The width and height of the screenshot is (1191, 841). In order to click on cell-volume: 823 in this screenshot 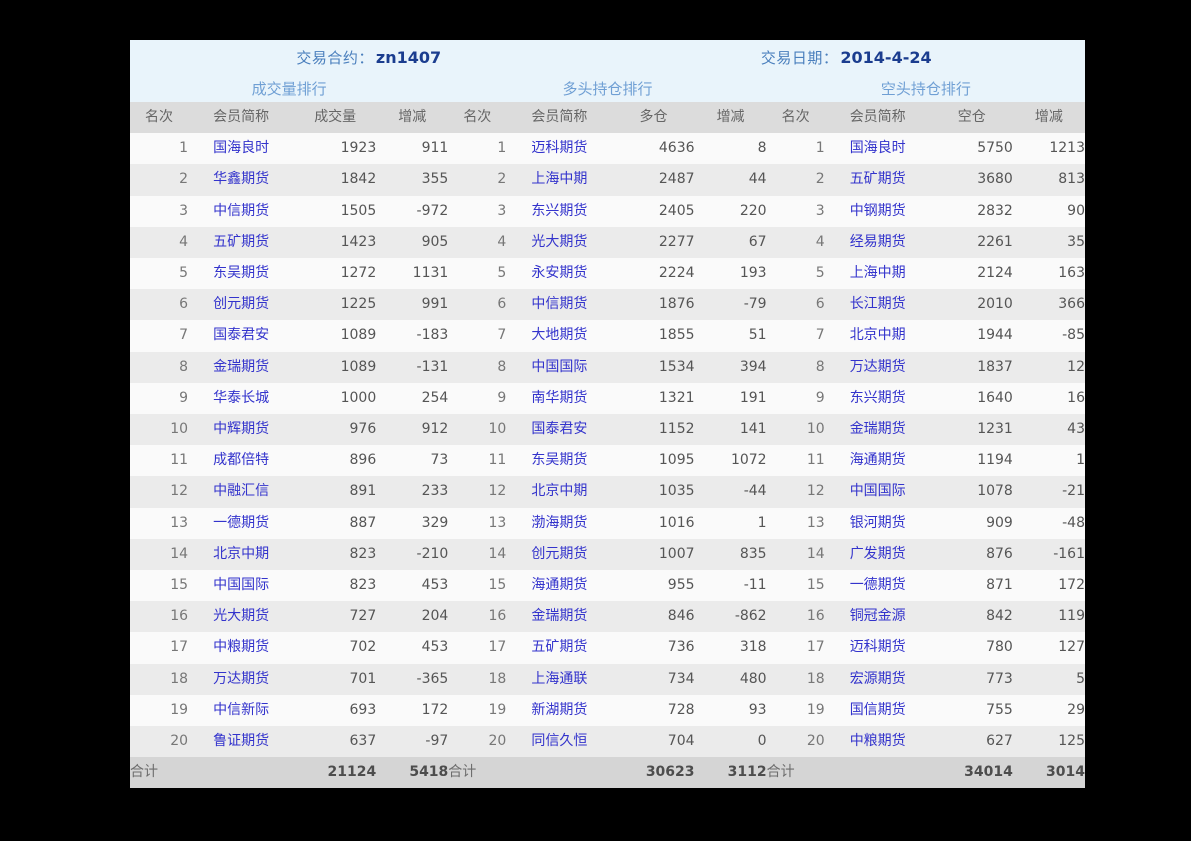, I will do `click(363, 585)`.